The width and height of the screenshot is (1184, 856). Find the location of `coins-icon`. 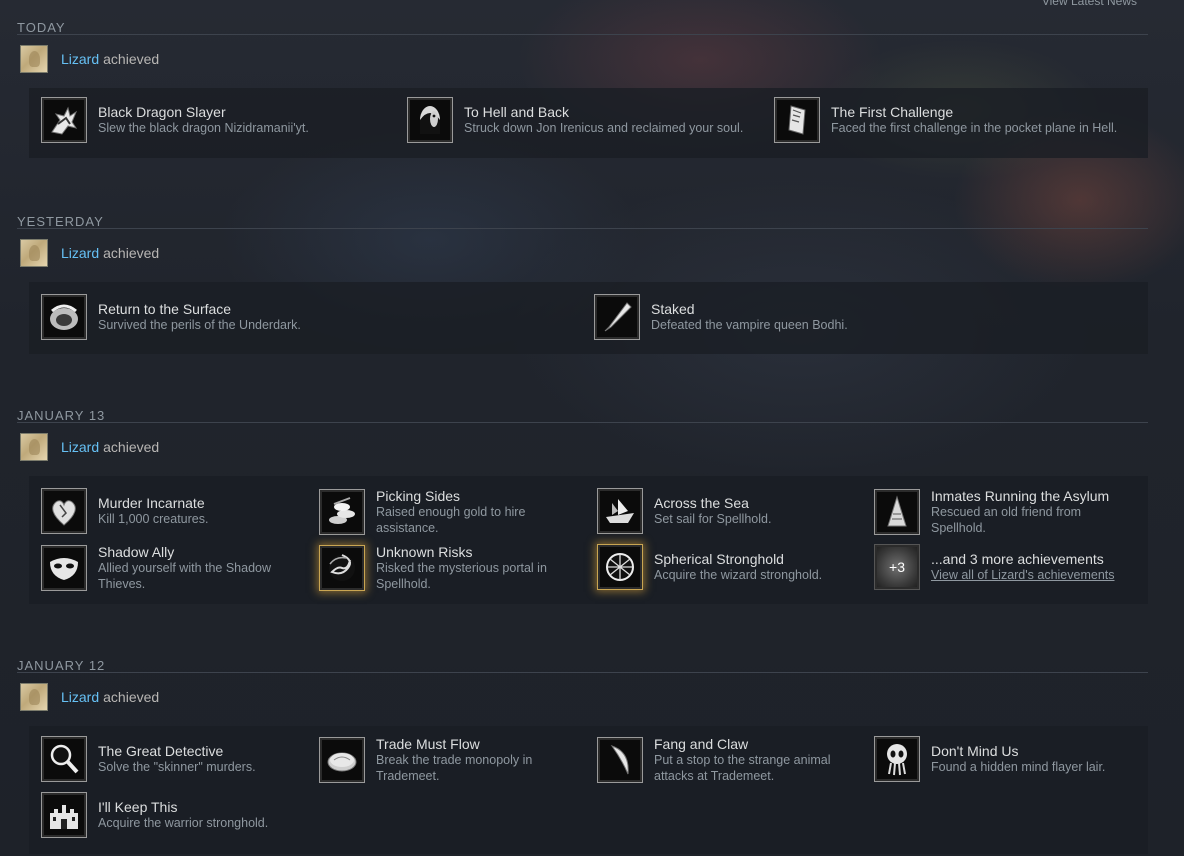

coins-icon is located at coordinates (342, 512).